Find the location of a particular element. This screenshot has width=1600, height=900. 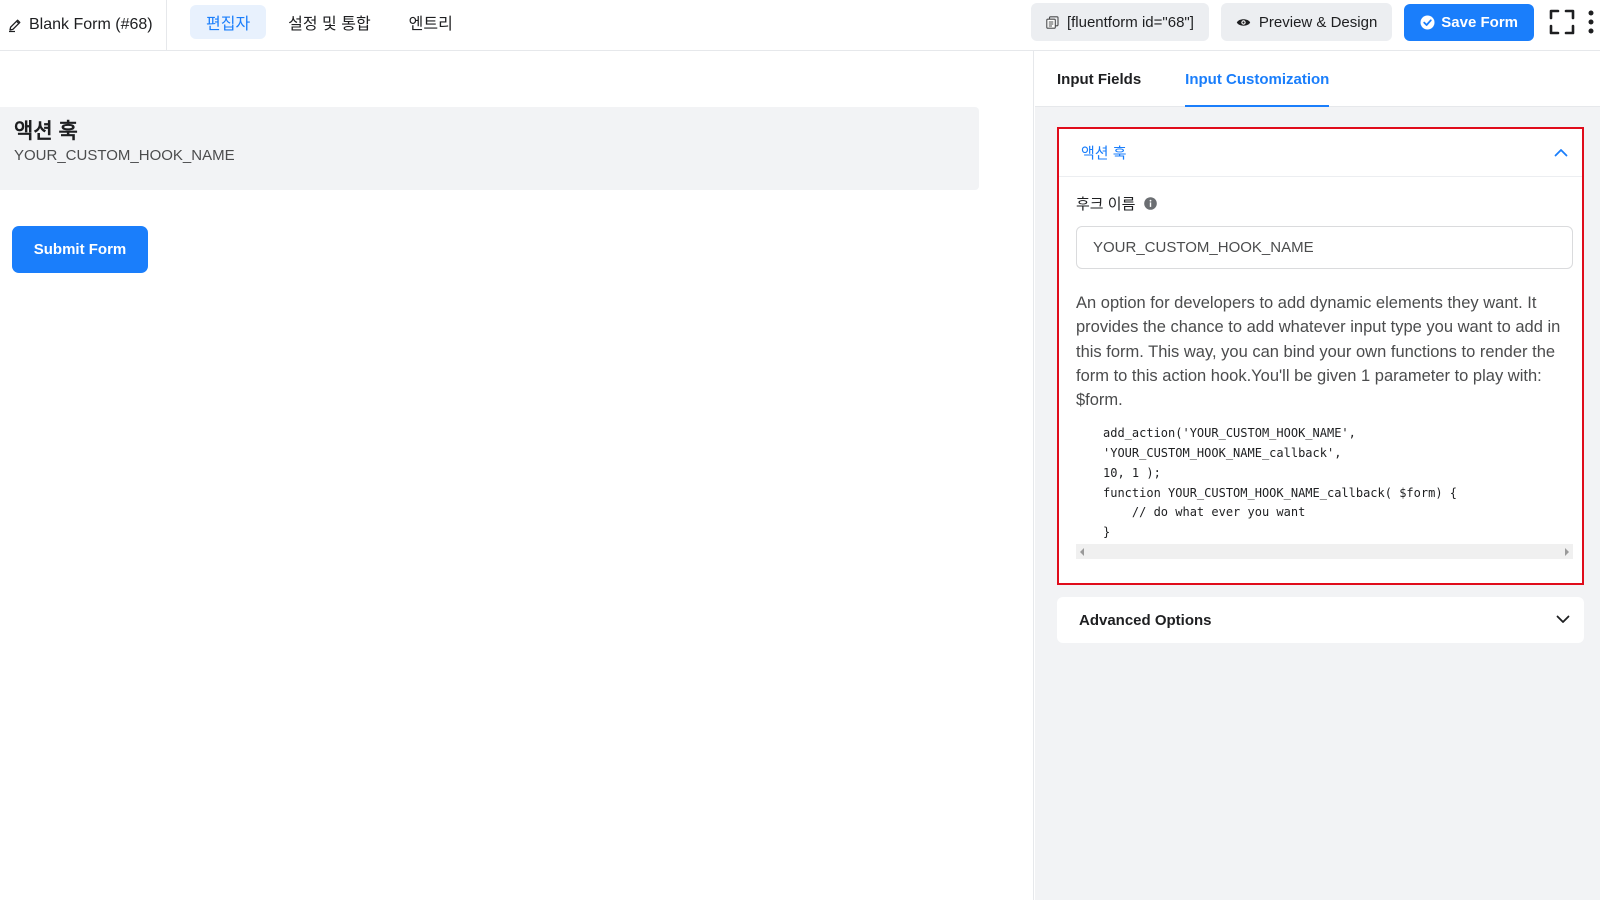

advanced-options-title: Advanced Options is located at coordinates (1145, 620).